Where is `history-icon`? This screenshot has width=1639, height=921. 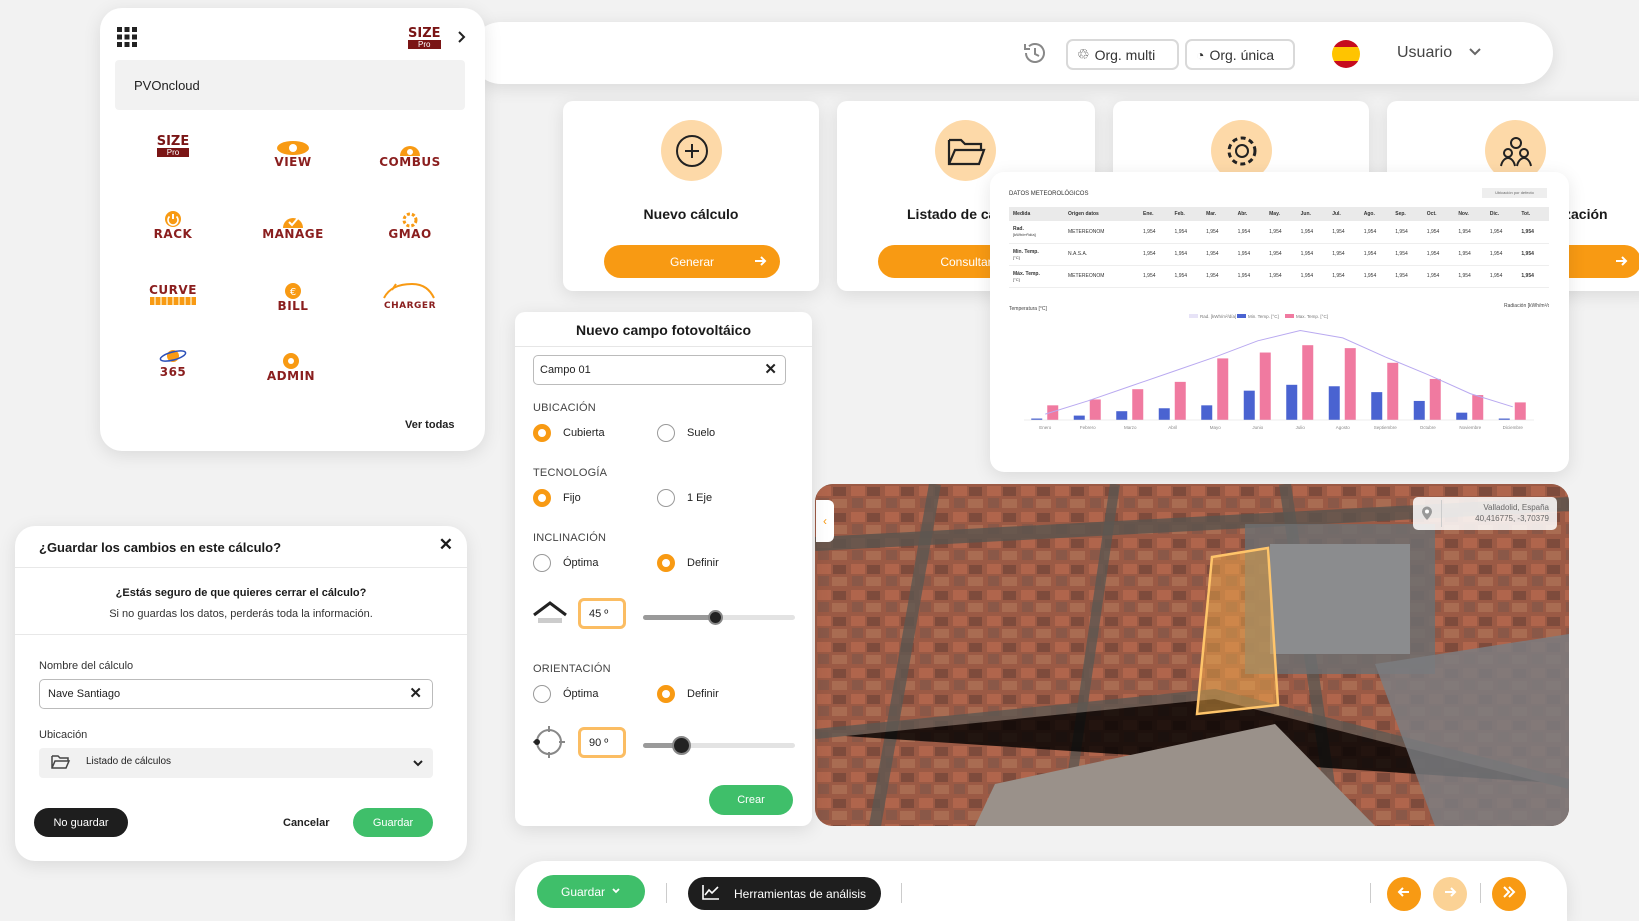
history-icon is located at coordinates (1035, 55).